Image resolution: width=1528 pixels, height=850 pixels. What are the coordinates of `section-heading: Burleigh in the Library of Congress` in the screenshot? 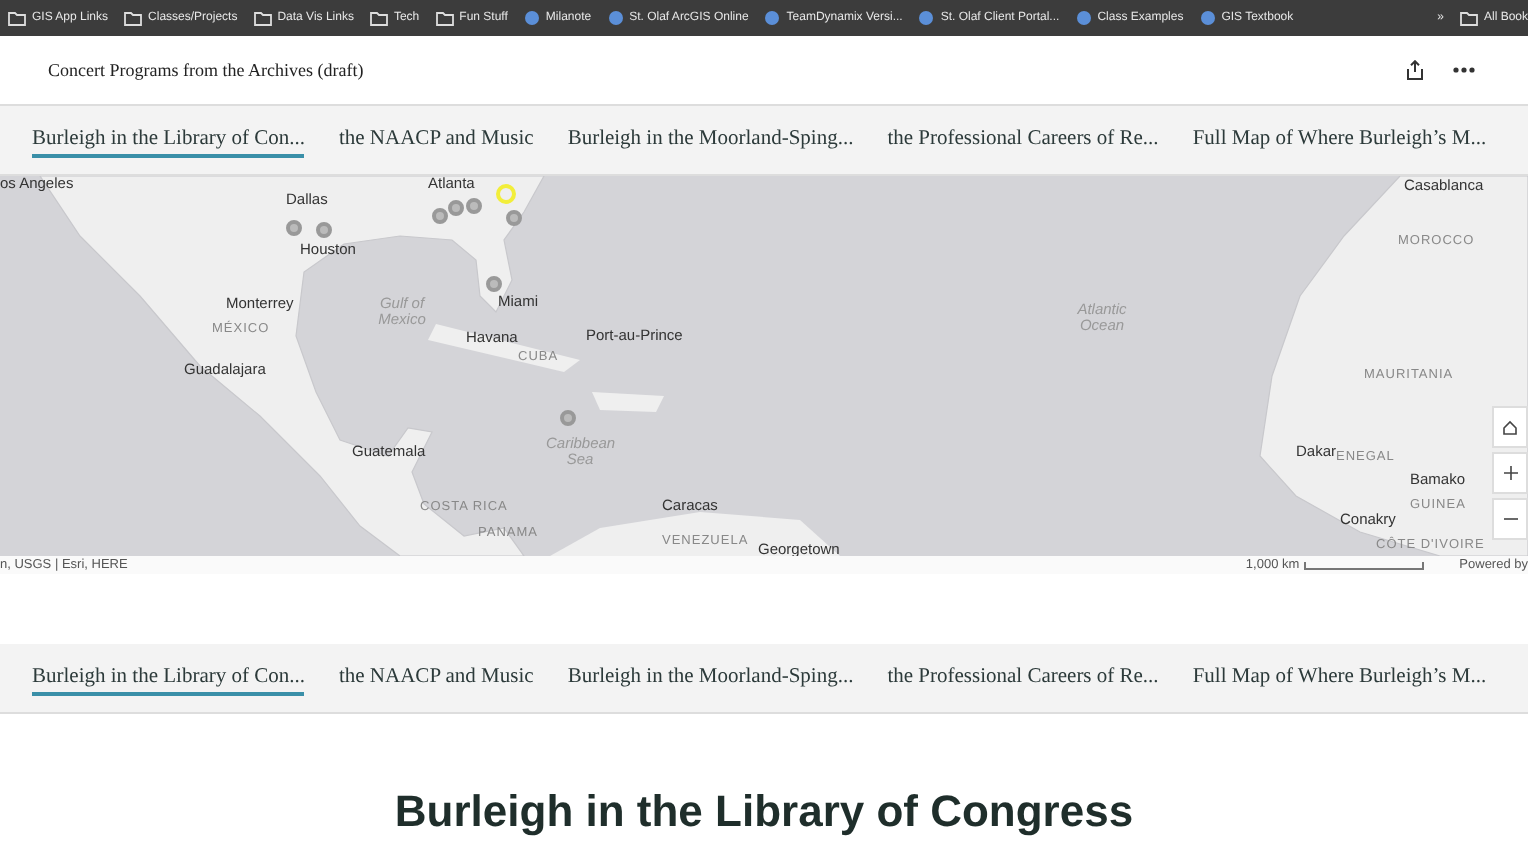 It's located at (764, 812).